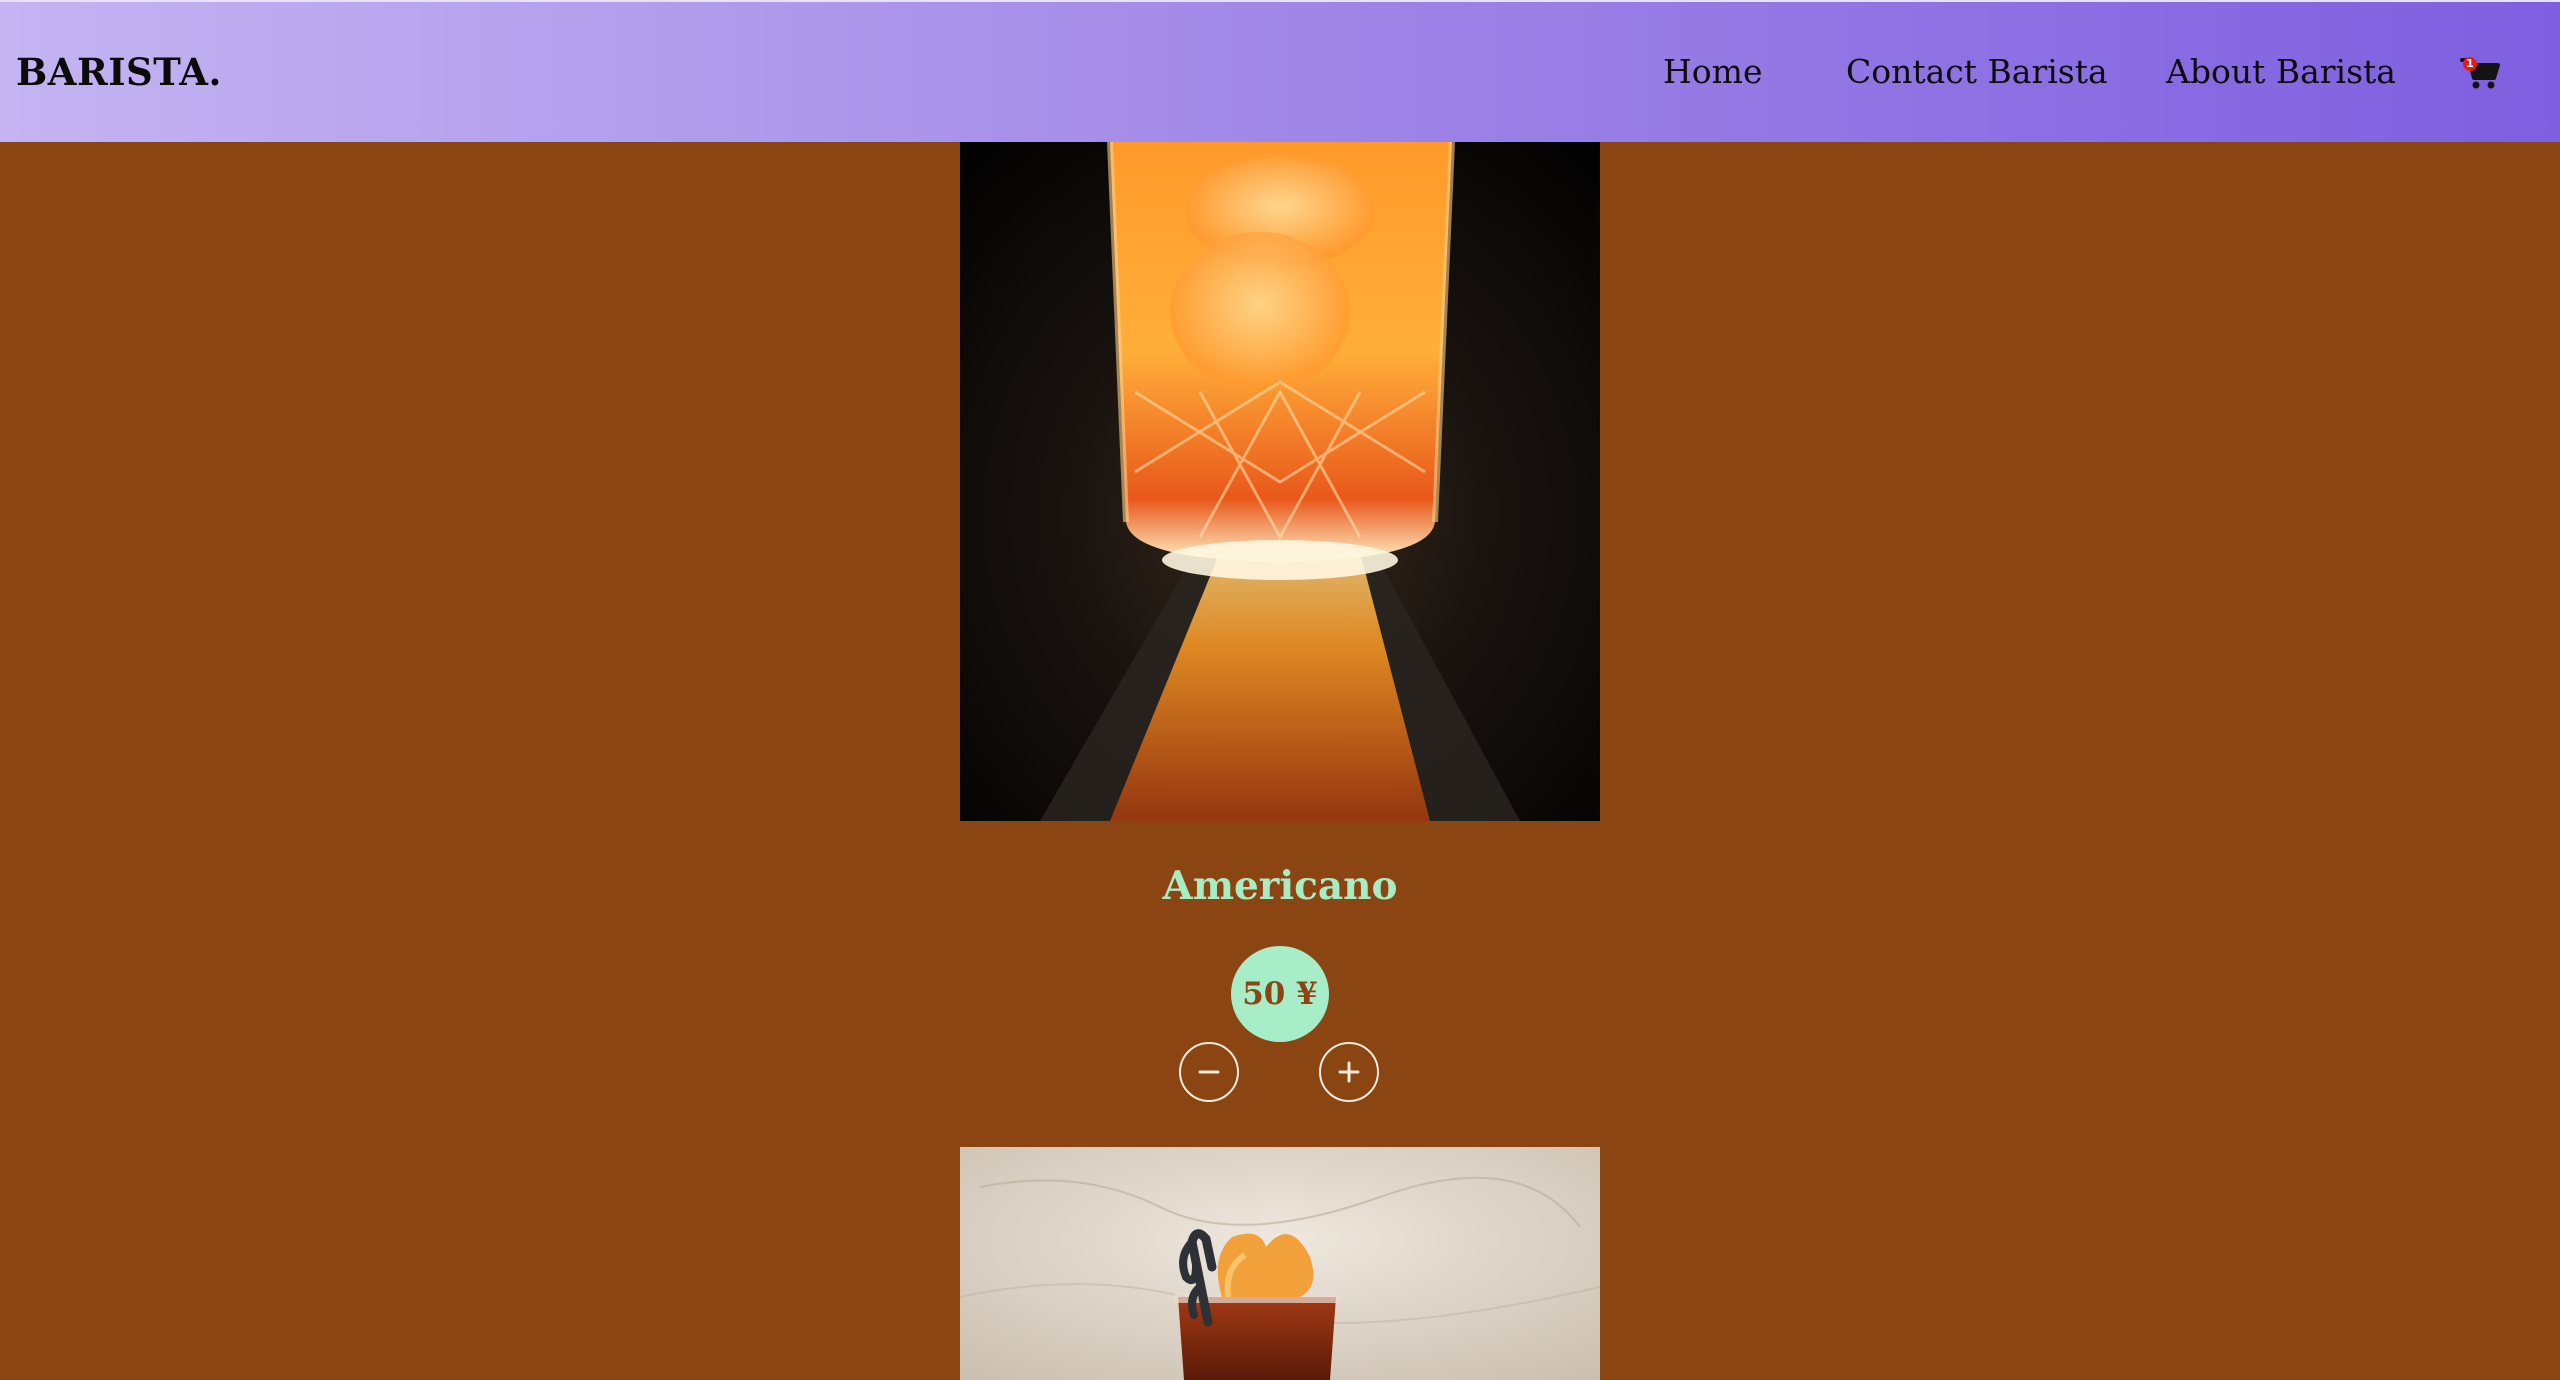 This screenshot has width=2560, height=1380. What do you see at coordinates (1280, 1263) in the screenshot?
I see `product-photo-cocktail-straw` at bounding box center [1280, 1263].